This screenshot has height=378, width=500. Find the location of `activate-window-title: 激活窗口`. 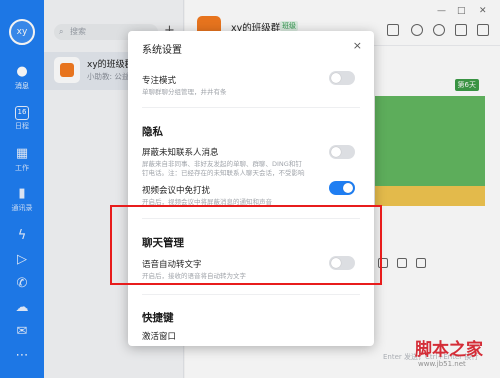

activate-window-title: 激活窗口 is located at coordinates (159, 337).